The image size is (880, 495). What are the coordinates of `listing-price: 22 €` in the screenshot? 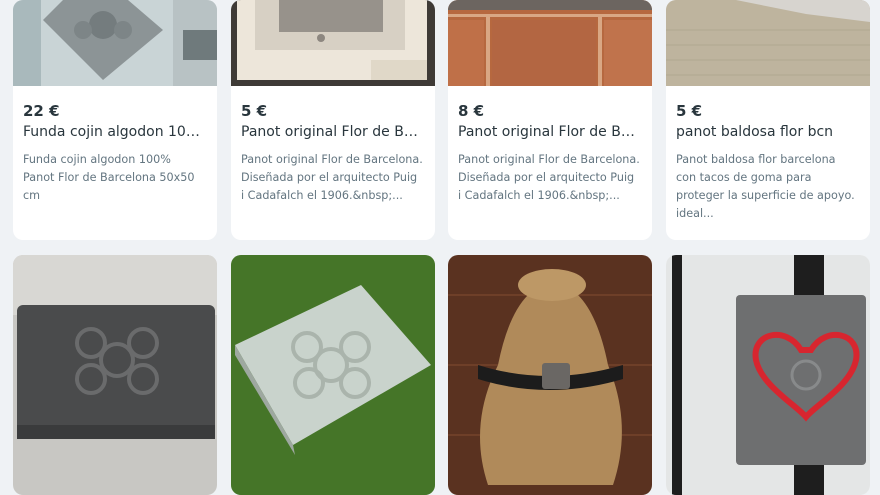 It's located at (41, 111).